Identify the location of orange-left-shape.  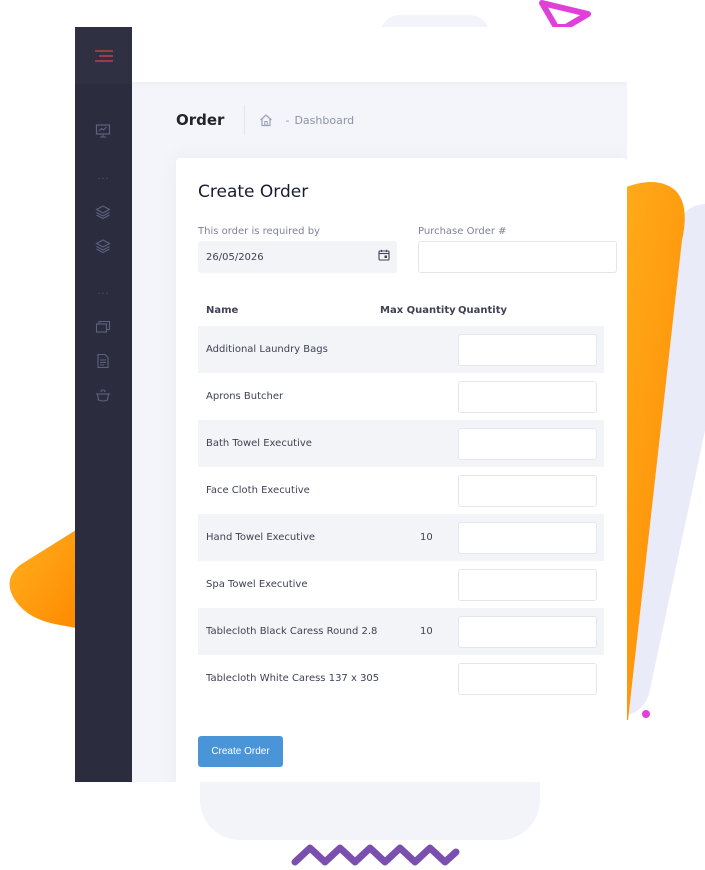
(43, 579).